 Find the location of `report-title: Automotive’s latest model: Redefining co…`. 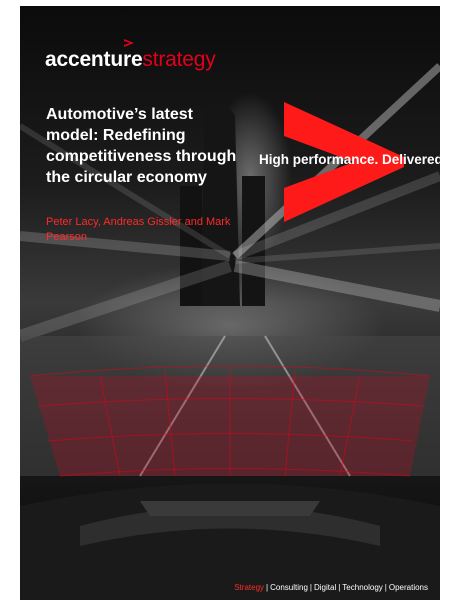

report-title: Automotive’s latest model: Redefining co… is located at coordinates (141, 146).